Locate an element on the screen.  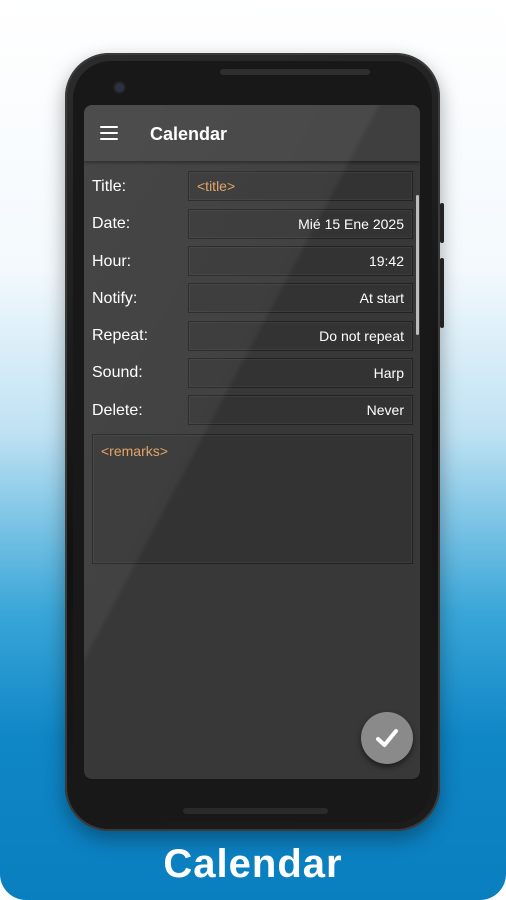
volume-button is located at coordinates (442, 293).